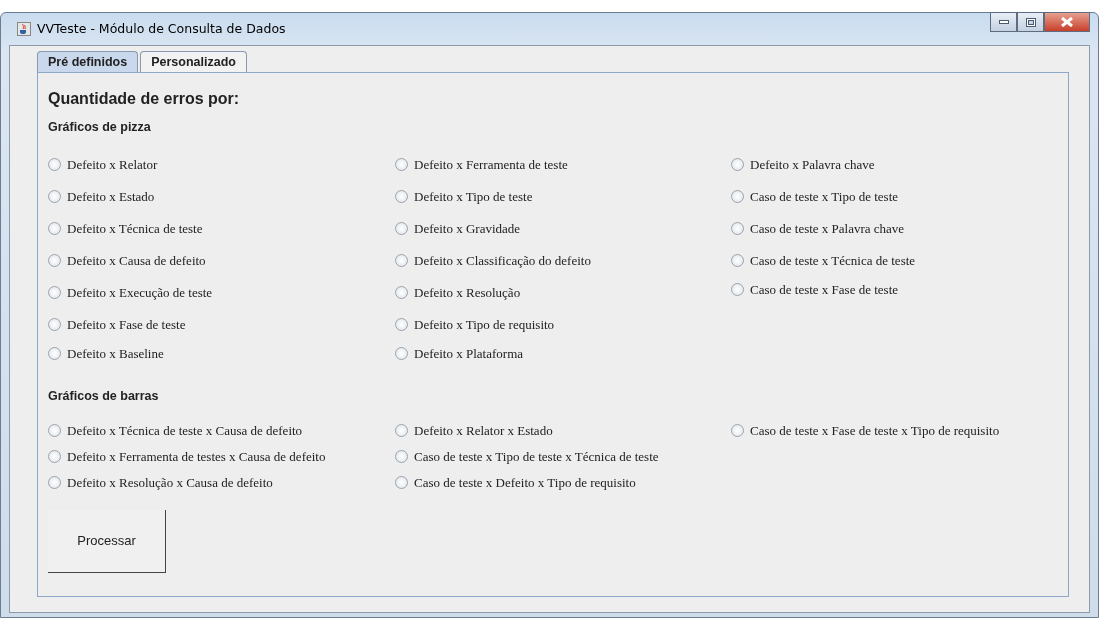 Image resolution: width=1099 pixels, height=618 pixels. I want to click on window-title: VVTeste - Módulo de Consulta de Dados, so click(161, 28).